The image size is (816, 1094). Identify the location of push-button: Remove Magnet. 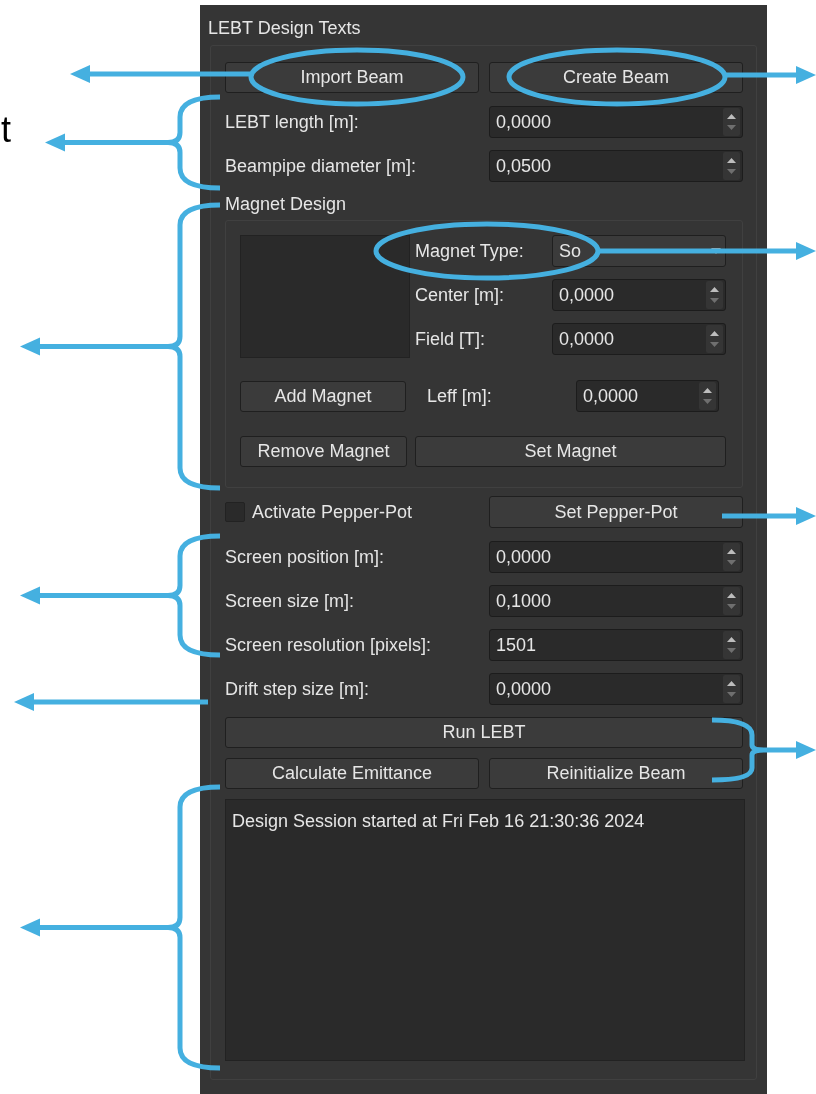
(323, 451).